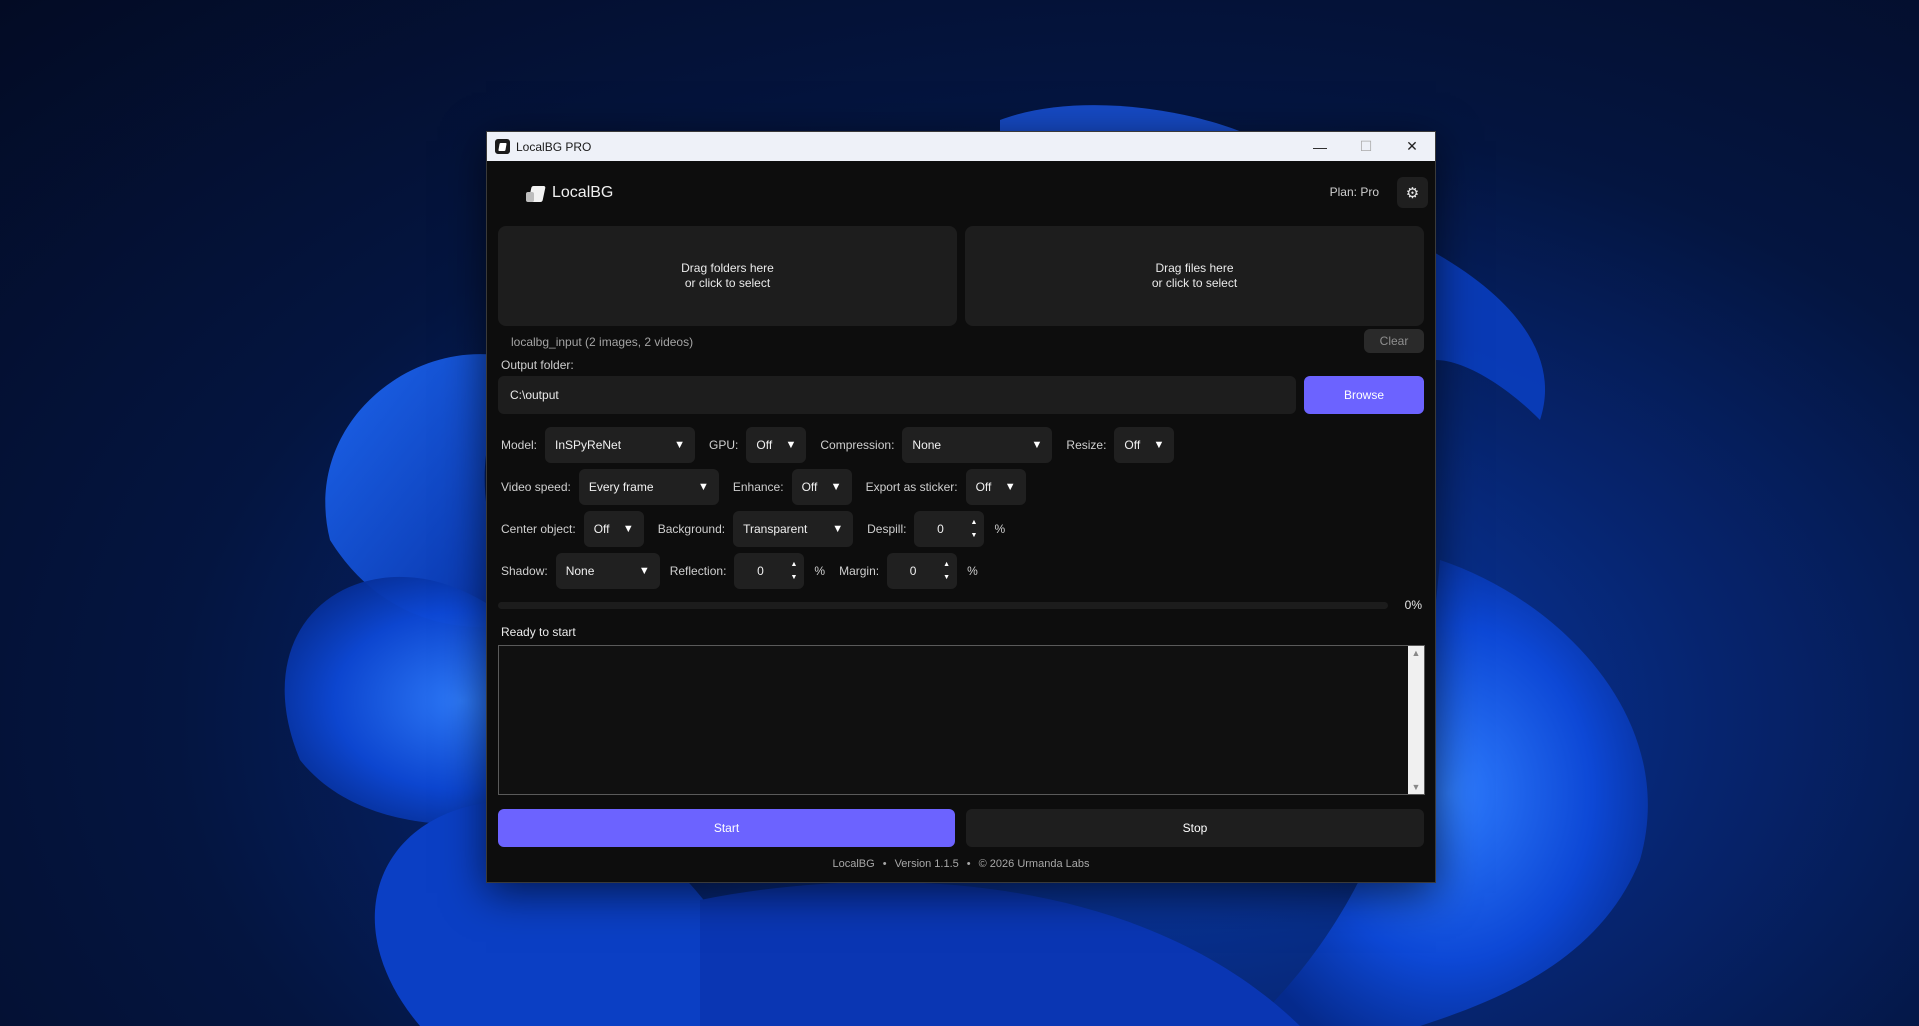  I want to click on start-button: Start, so click(726, 828).